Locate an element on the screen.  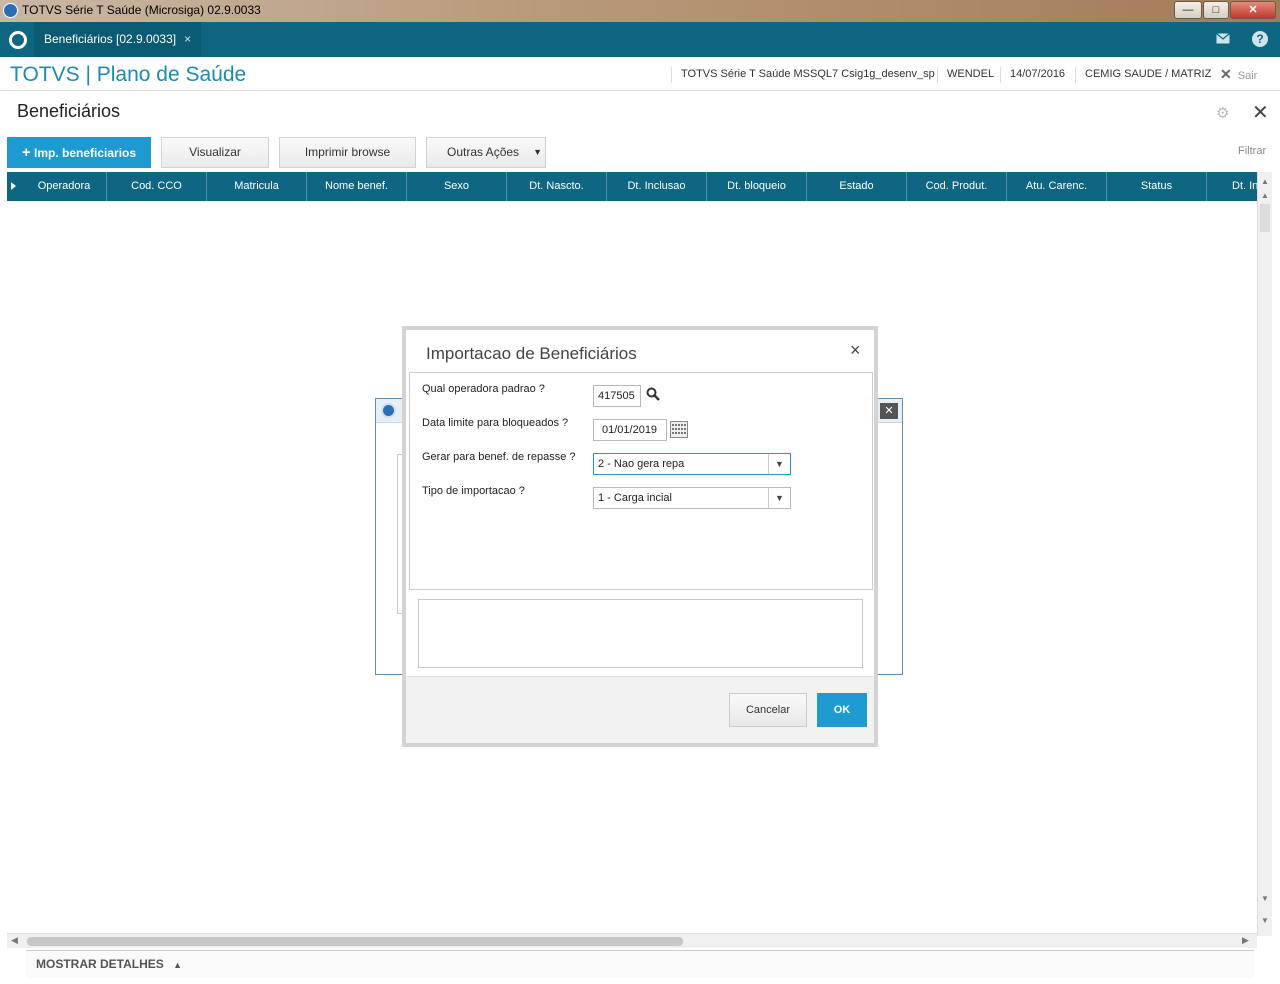
scroll-up-icon: ▲ is located at coordinates (1265, 181).